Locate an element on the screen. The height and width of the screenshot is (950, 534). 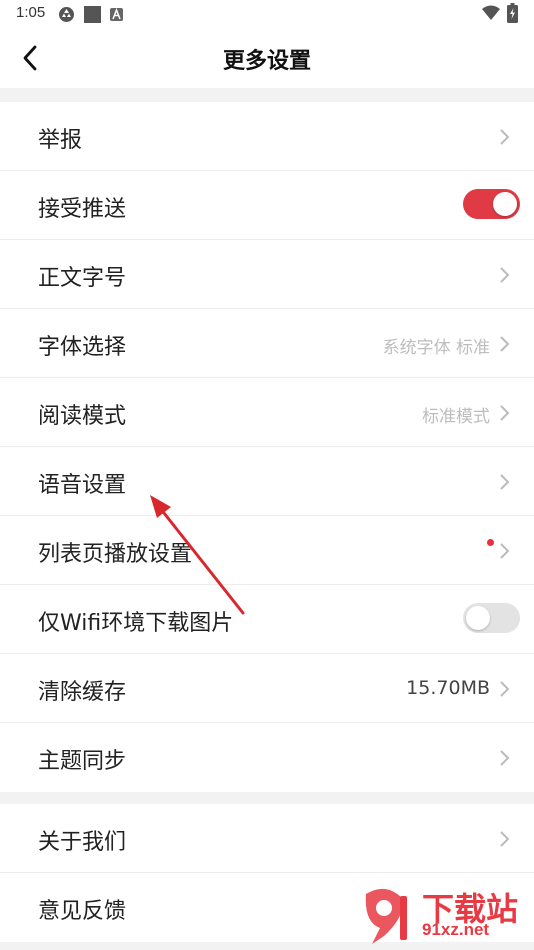
new-indicator-dot is located at coordinates (490, 542).